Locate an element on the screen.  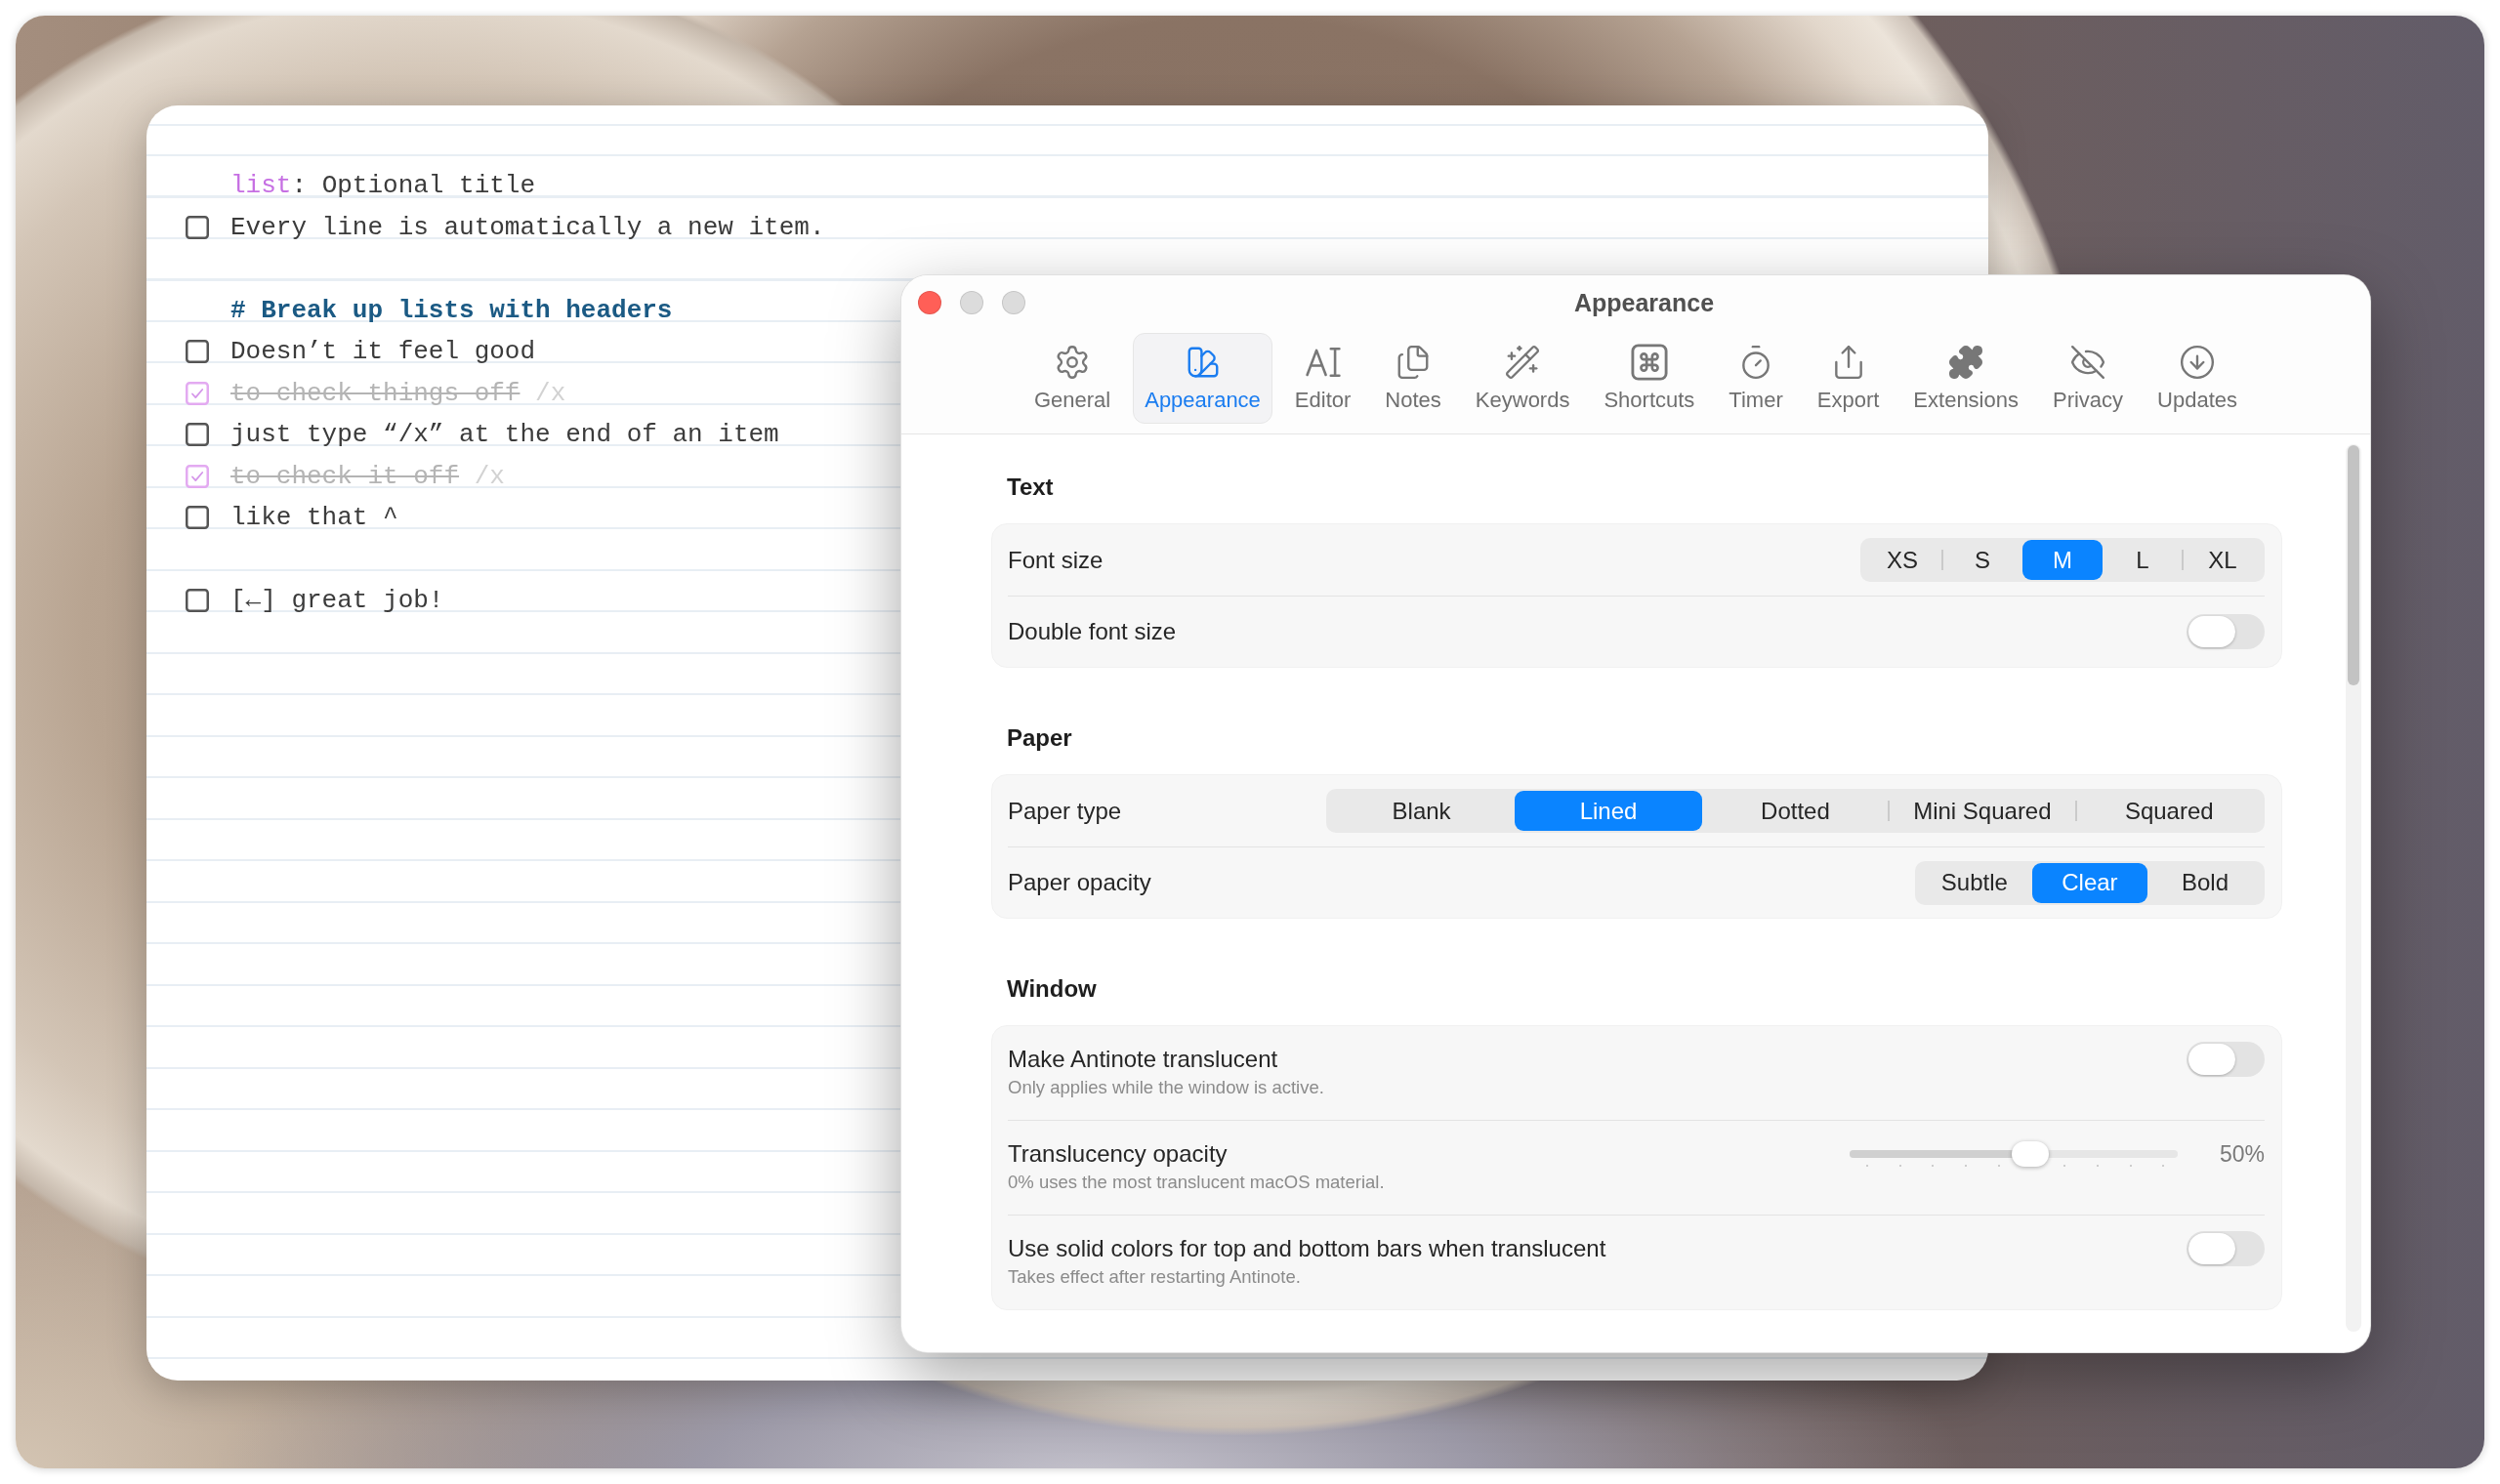
list-item-text: like that ^ is located at coordinates (314, 518).